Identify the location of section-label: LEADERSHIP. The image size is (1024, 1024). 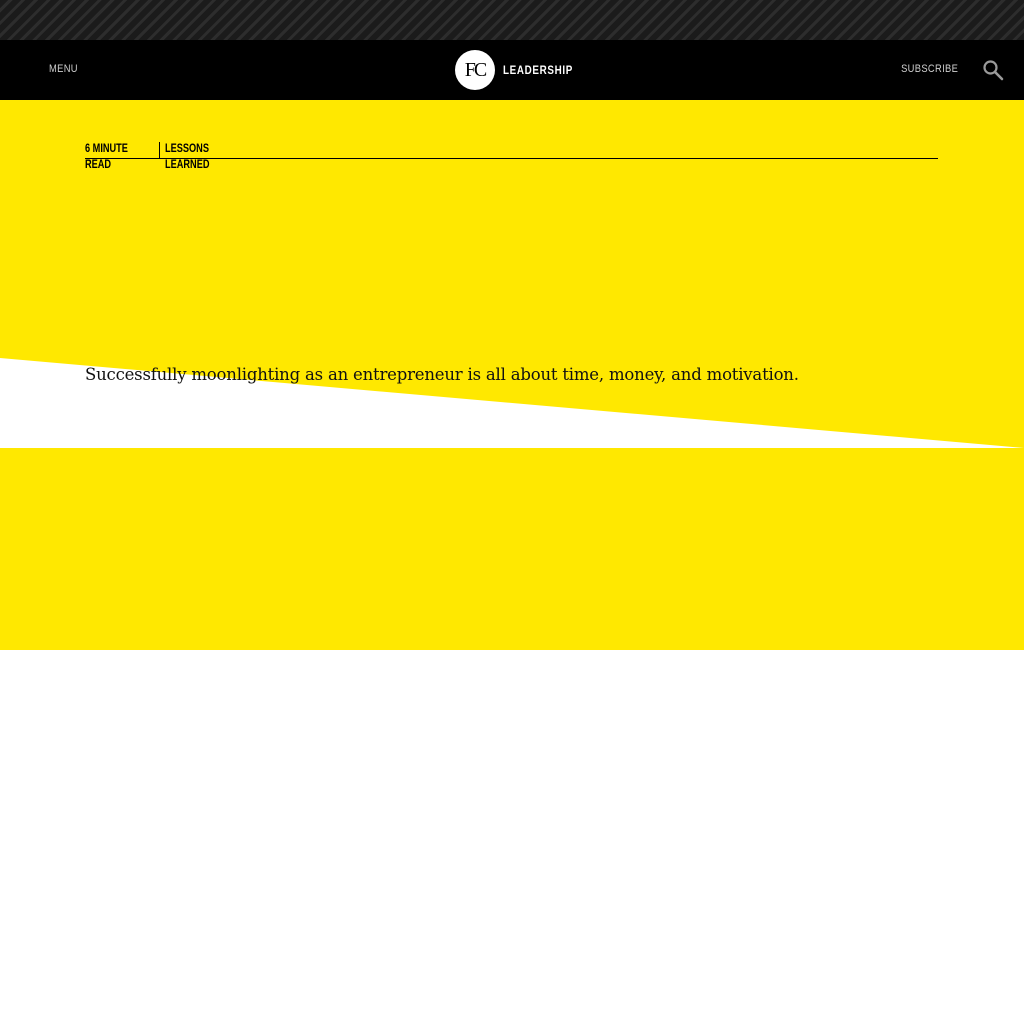
(538, 70).